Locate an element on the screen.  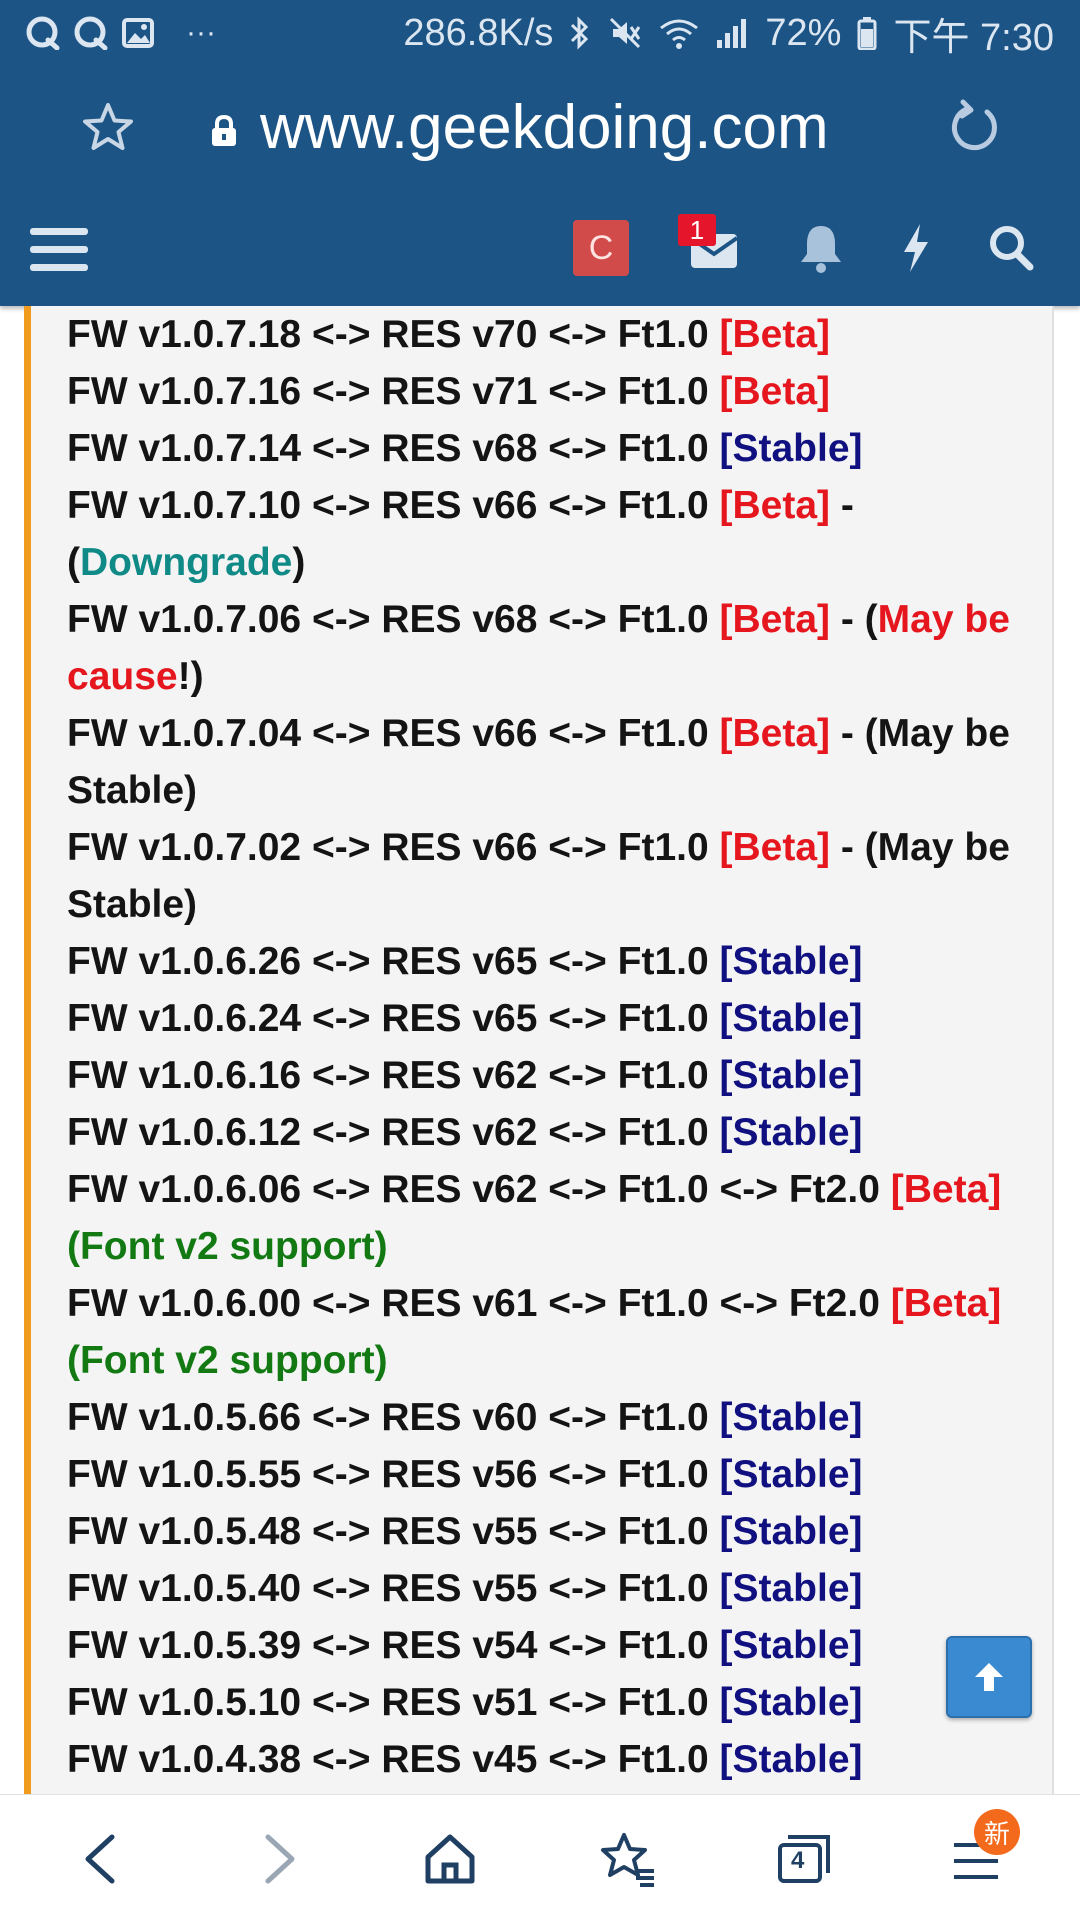
firmware-version-text: FW v1.0.6.12 <-> RES v62 <-> Ft1.0 is located at coordinates (393, 1132).